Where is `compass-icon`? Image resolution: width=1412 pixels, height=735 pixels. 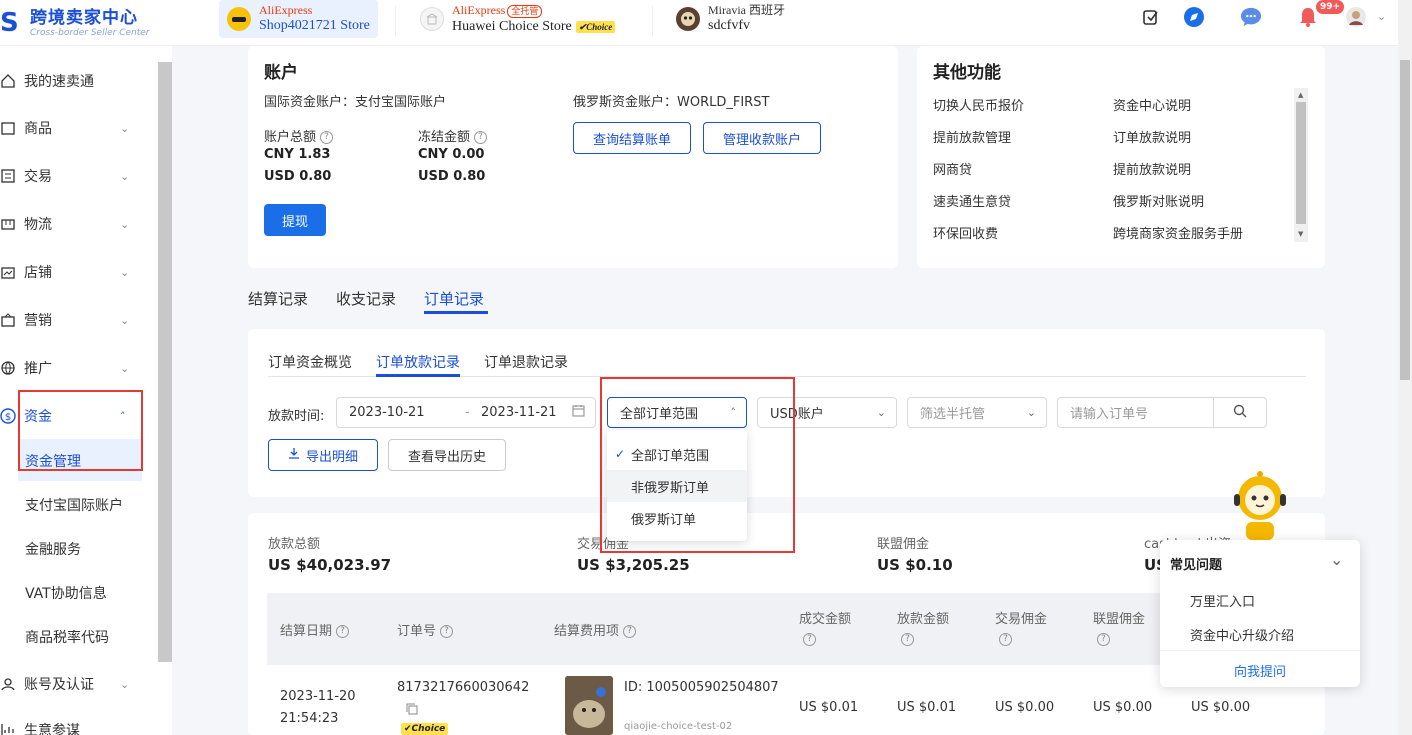 compass-icon is located at coordinates (1194, 17).